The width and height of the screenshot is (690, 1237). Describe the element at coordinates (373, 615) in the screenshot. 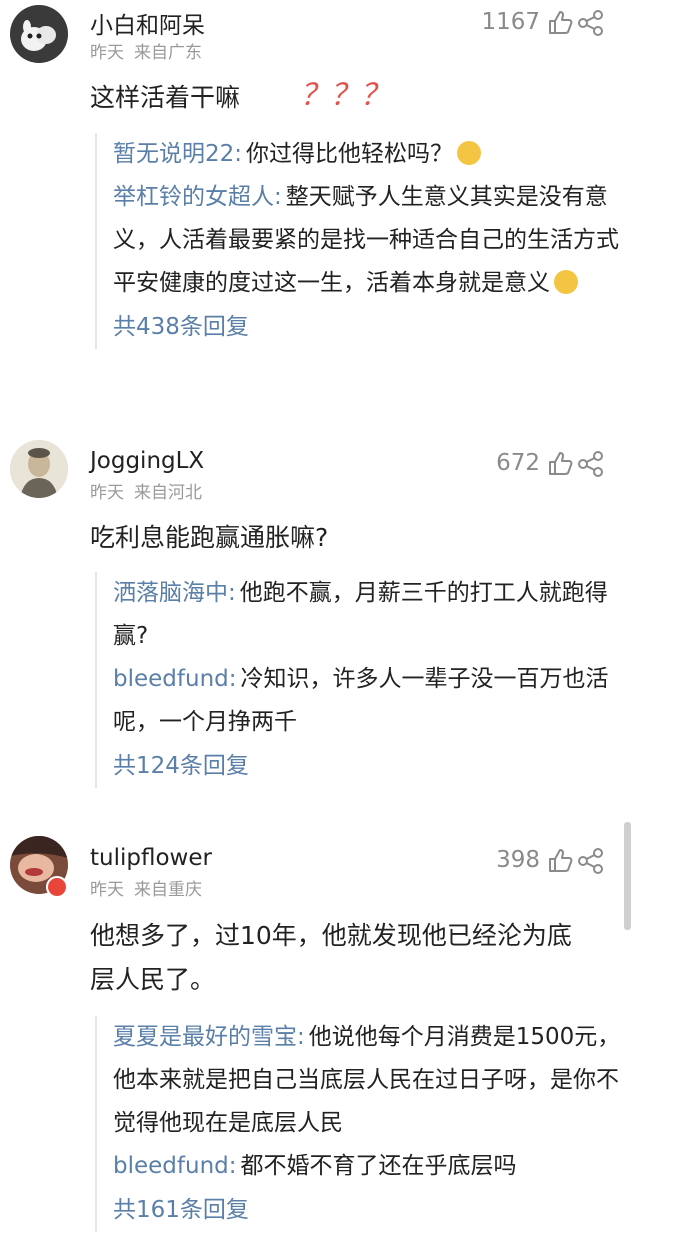

I see `reply-item: 洒落脑海中: 他跑不赢，月薪三千的打工人就跑得赢?` at that location.